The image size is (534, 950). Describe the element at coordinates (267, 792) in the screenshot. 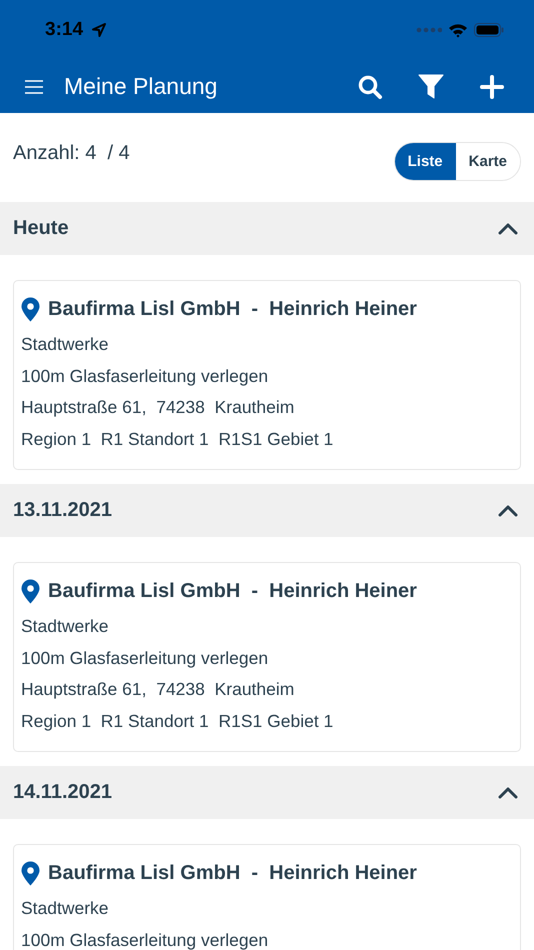

I see `section-header: 14.11.2021` at that location.